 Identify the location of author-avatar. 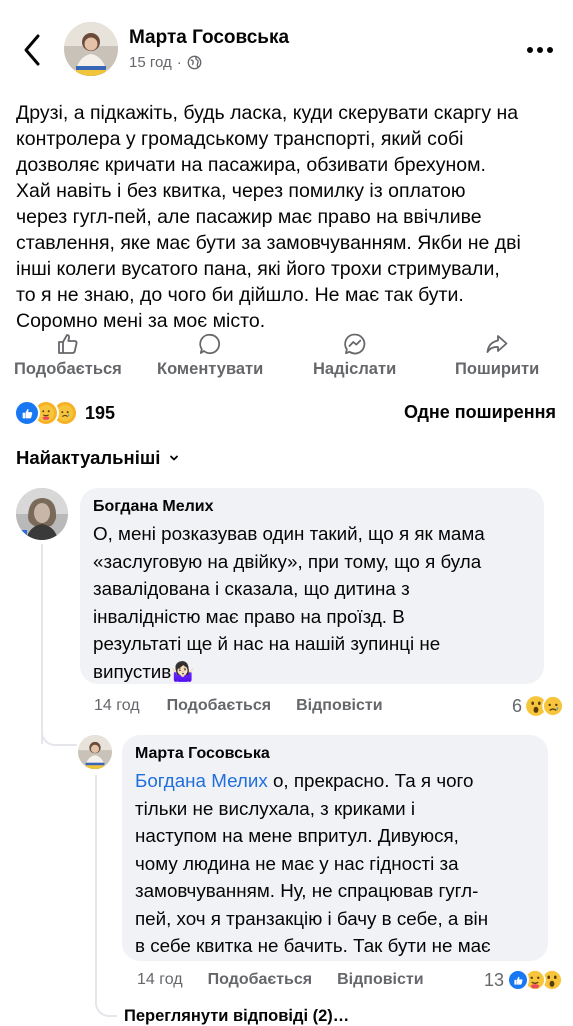
(91, 49).